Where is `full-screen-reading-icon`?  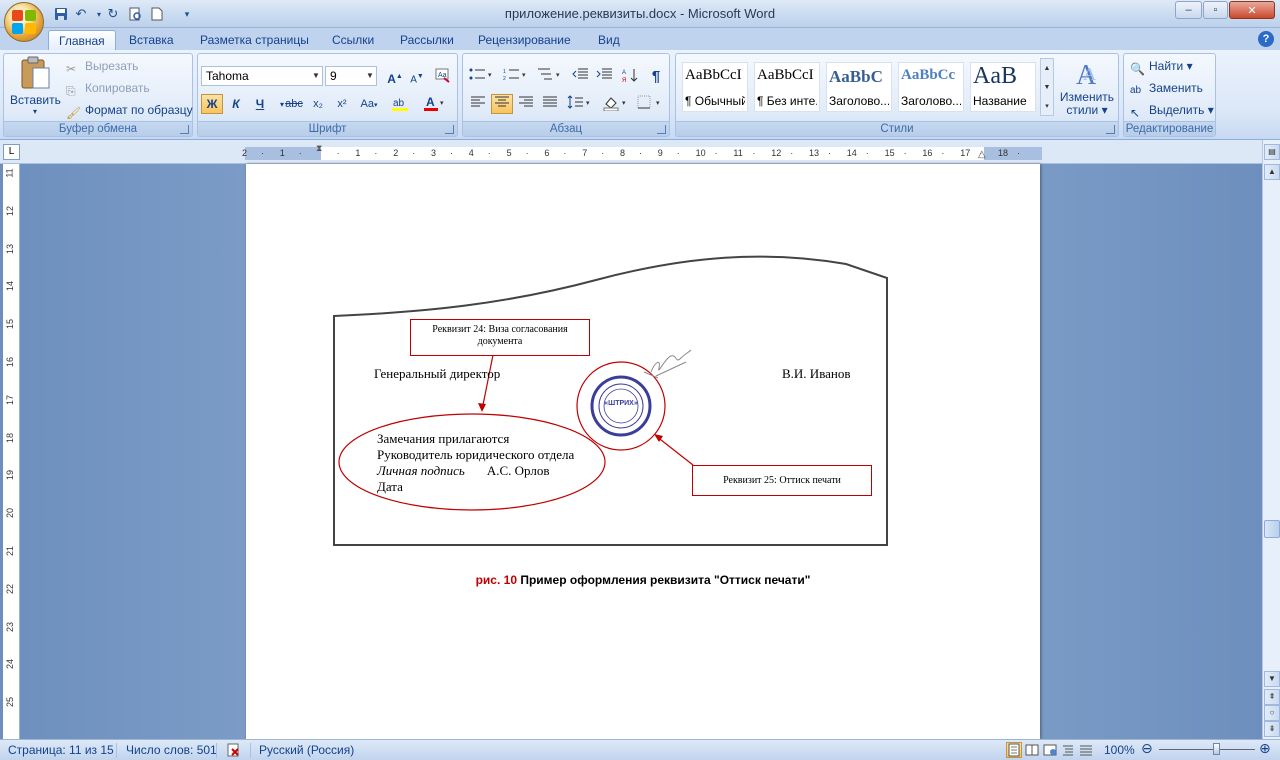
full-screen-reading-icon is located at coordinates (1032, 750).